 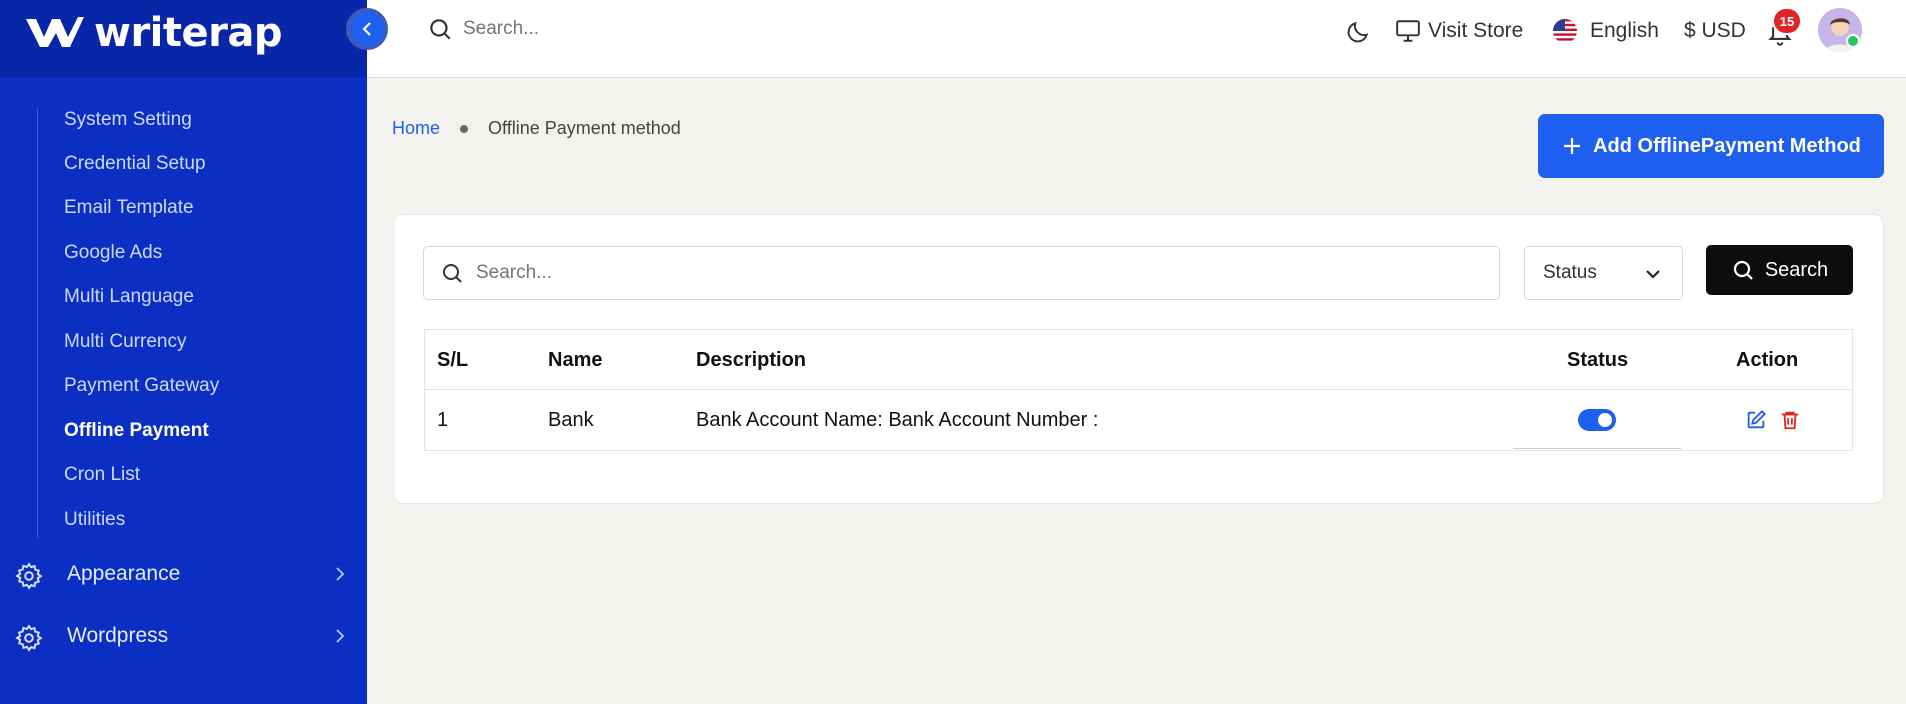 I want to click on header-search, so click(x=595, y=29).